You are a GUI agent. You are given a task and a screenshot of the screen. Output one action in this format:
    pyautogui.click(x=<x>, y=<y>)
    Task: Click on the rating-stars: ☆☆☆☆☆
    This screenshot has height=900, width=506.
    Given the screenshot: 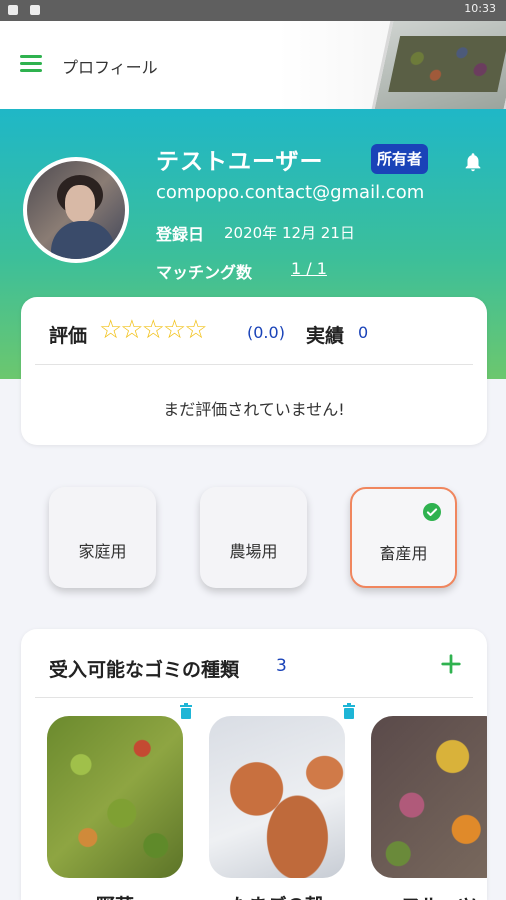 What is the action you would take?
    pyautogui.click(x=153, y=330)
    